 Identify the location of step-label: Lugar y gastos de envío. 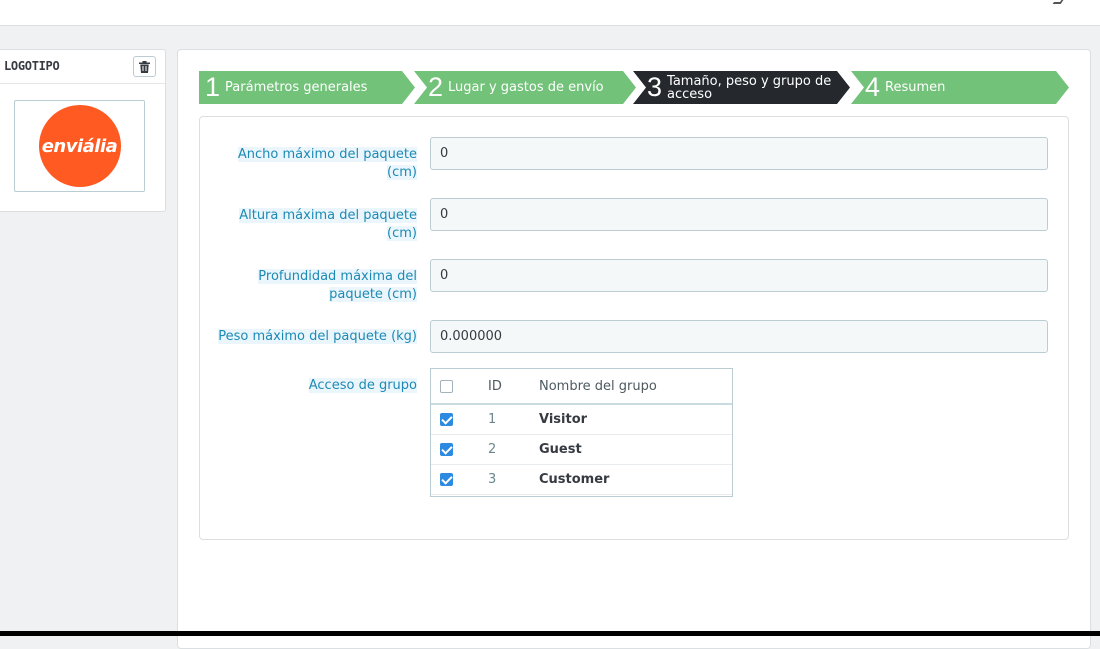
(526, 87).